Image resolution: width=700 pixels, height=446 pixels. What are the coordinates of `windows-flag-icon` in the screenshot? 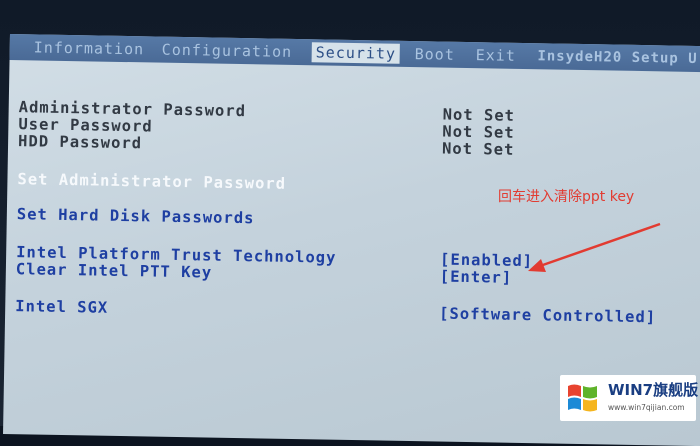 It's located at (582, 398).